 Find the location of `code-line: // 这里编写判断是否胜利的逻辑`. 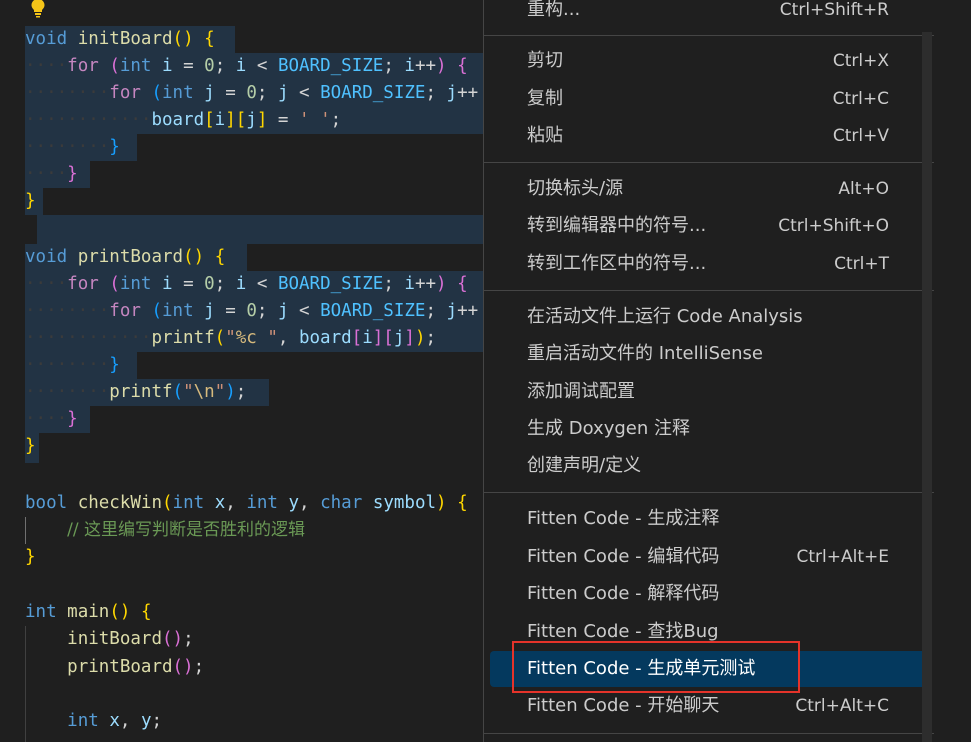

code-line: // 这里编写判断是否胜利的逻辑 is located at coordinates (165, 530).